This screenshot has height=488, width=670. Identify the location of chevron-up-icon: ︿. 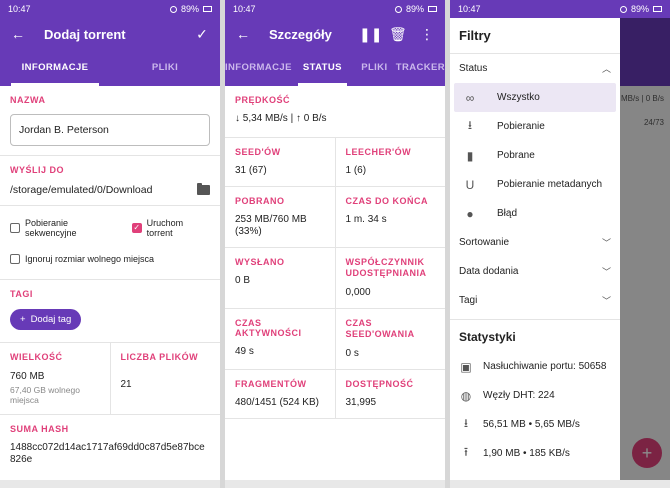
(606, 69).